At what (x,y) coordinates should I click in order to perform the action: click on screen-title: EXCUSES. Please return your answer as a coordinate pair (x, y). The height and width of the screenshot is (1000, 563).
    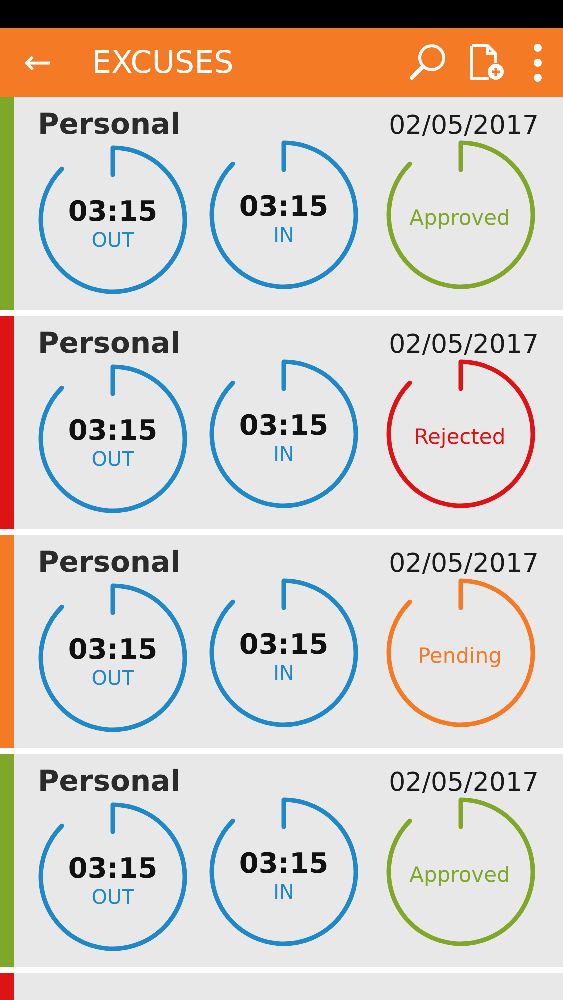
    Looking at the image, I should click on (163, 62).